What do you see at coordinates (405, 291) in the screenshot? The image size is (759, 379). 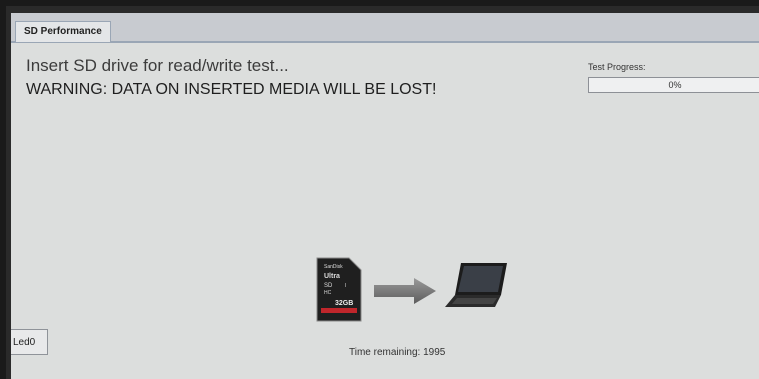 I see `arrow-right-icon` at bounding box center [405, 291].